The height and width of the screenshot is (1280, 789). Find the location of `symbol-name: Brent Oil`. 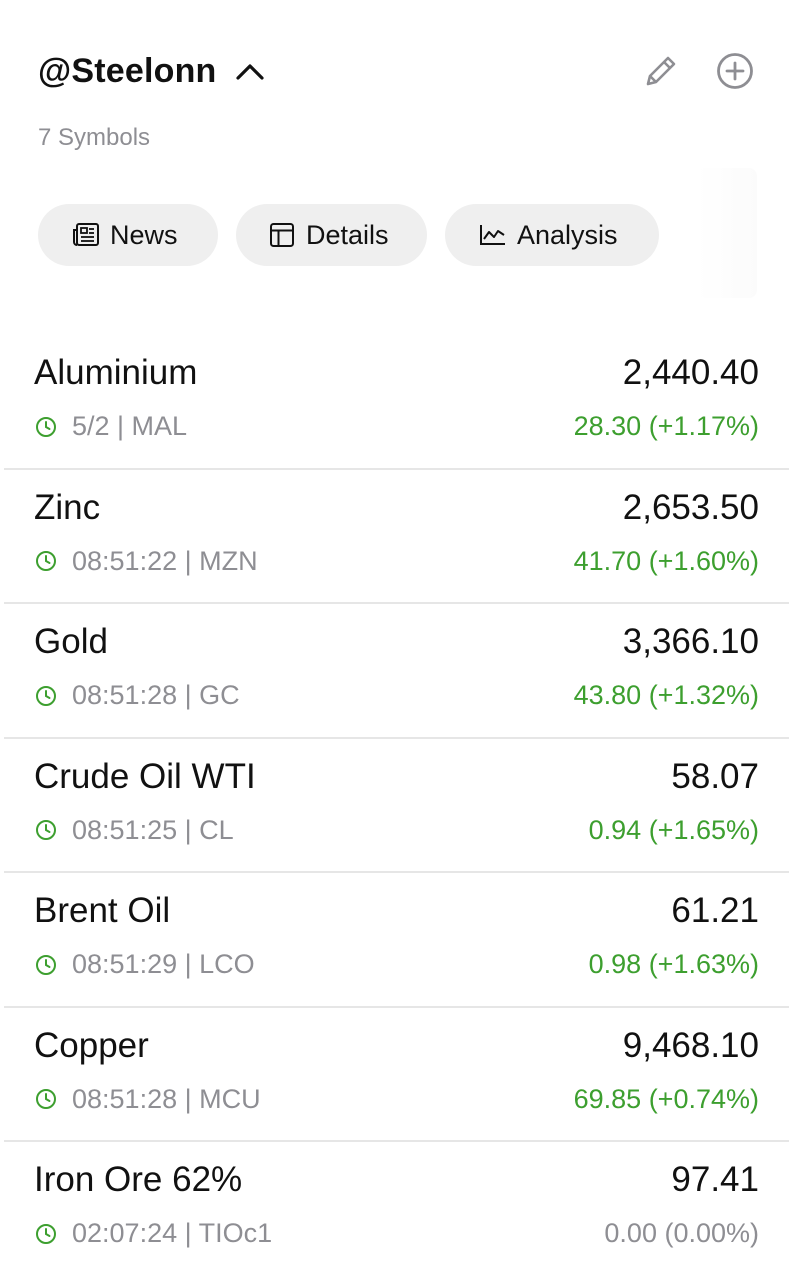

symbol-name: Brent Oil is located at coordinates (102, 910).